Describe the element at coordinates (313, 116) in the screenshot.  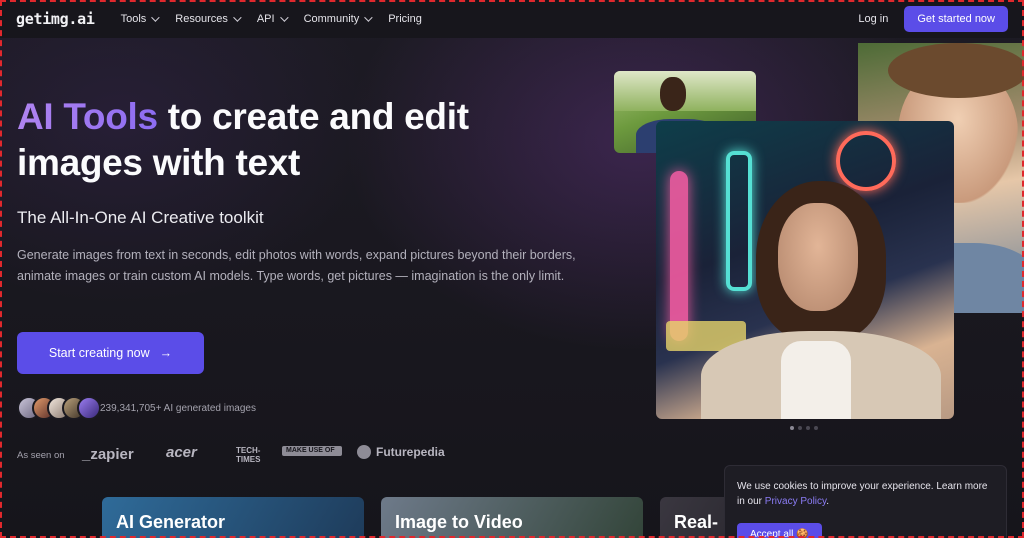
I see `hero-title-rest-1: to create and edit` at that location.